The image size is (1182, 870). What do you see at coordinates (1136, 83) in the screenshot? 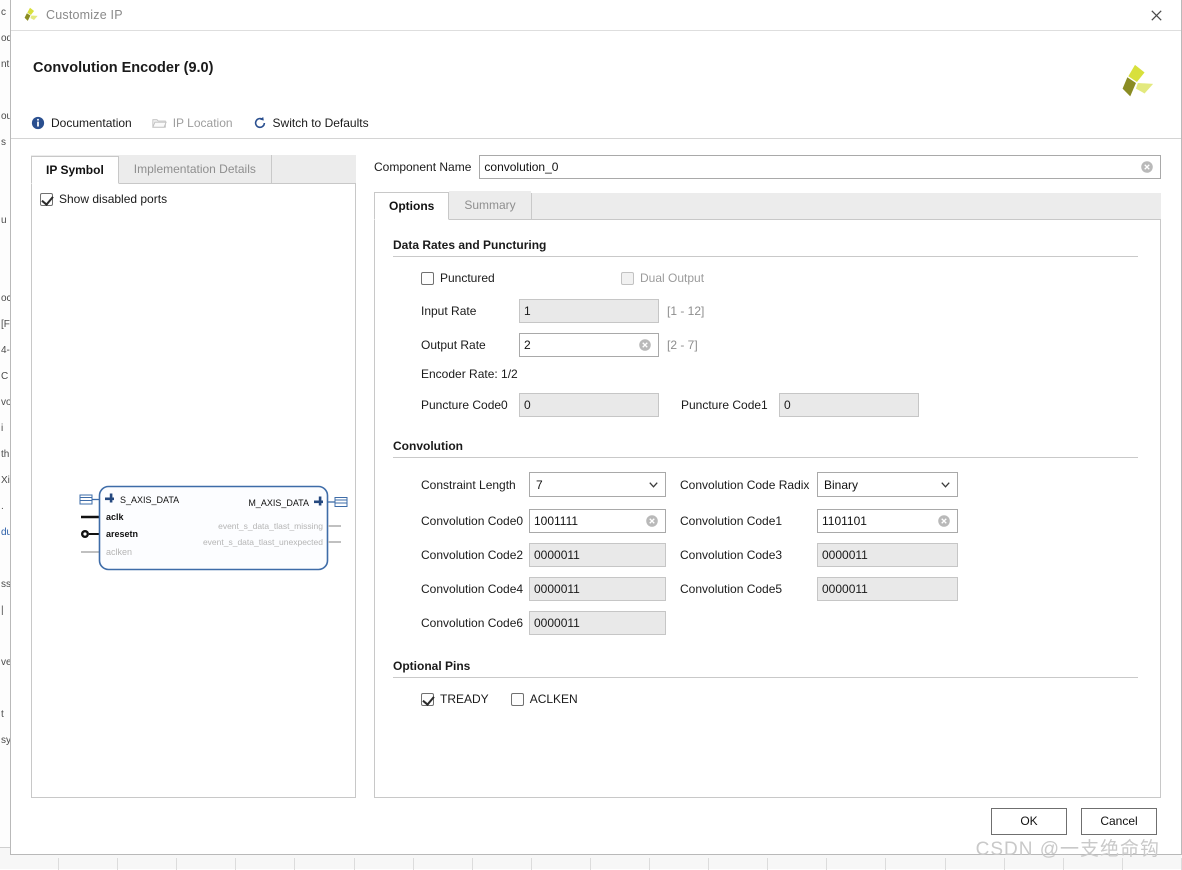
I see `xilinx-brand-logo-icon` at bounding box center [1136, 83].